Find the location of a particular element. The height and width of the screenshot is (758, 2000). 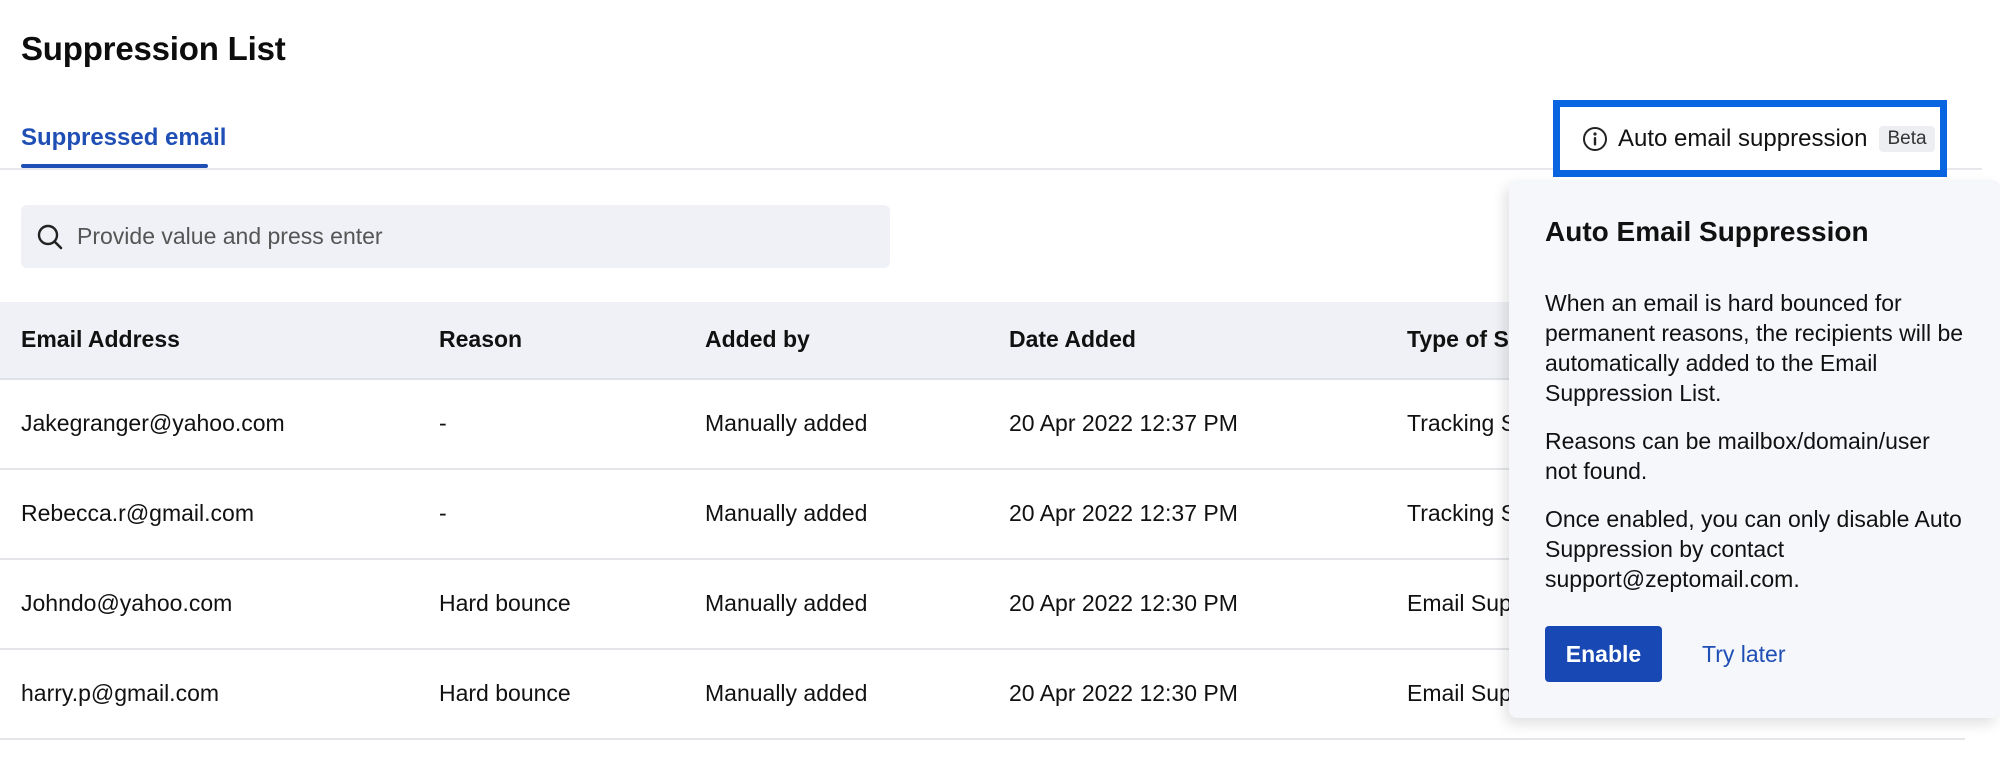

search-box is located at coordinates (455, 236).